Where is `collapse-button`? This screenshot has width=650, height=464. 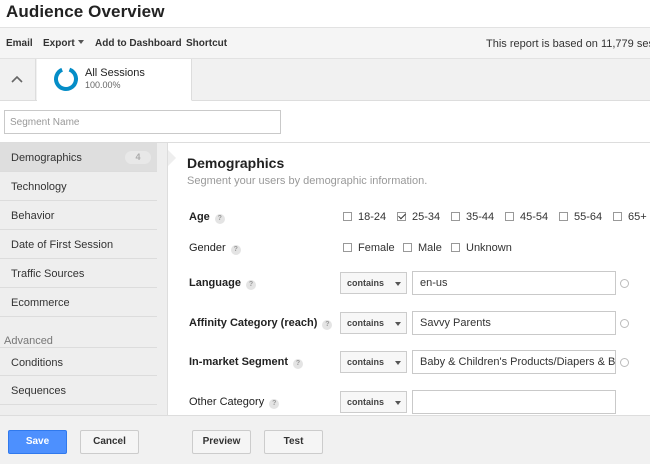 collapse-button is located at coordinates (18, 80).